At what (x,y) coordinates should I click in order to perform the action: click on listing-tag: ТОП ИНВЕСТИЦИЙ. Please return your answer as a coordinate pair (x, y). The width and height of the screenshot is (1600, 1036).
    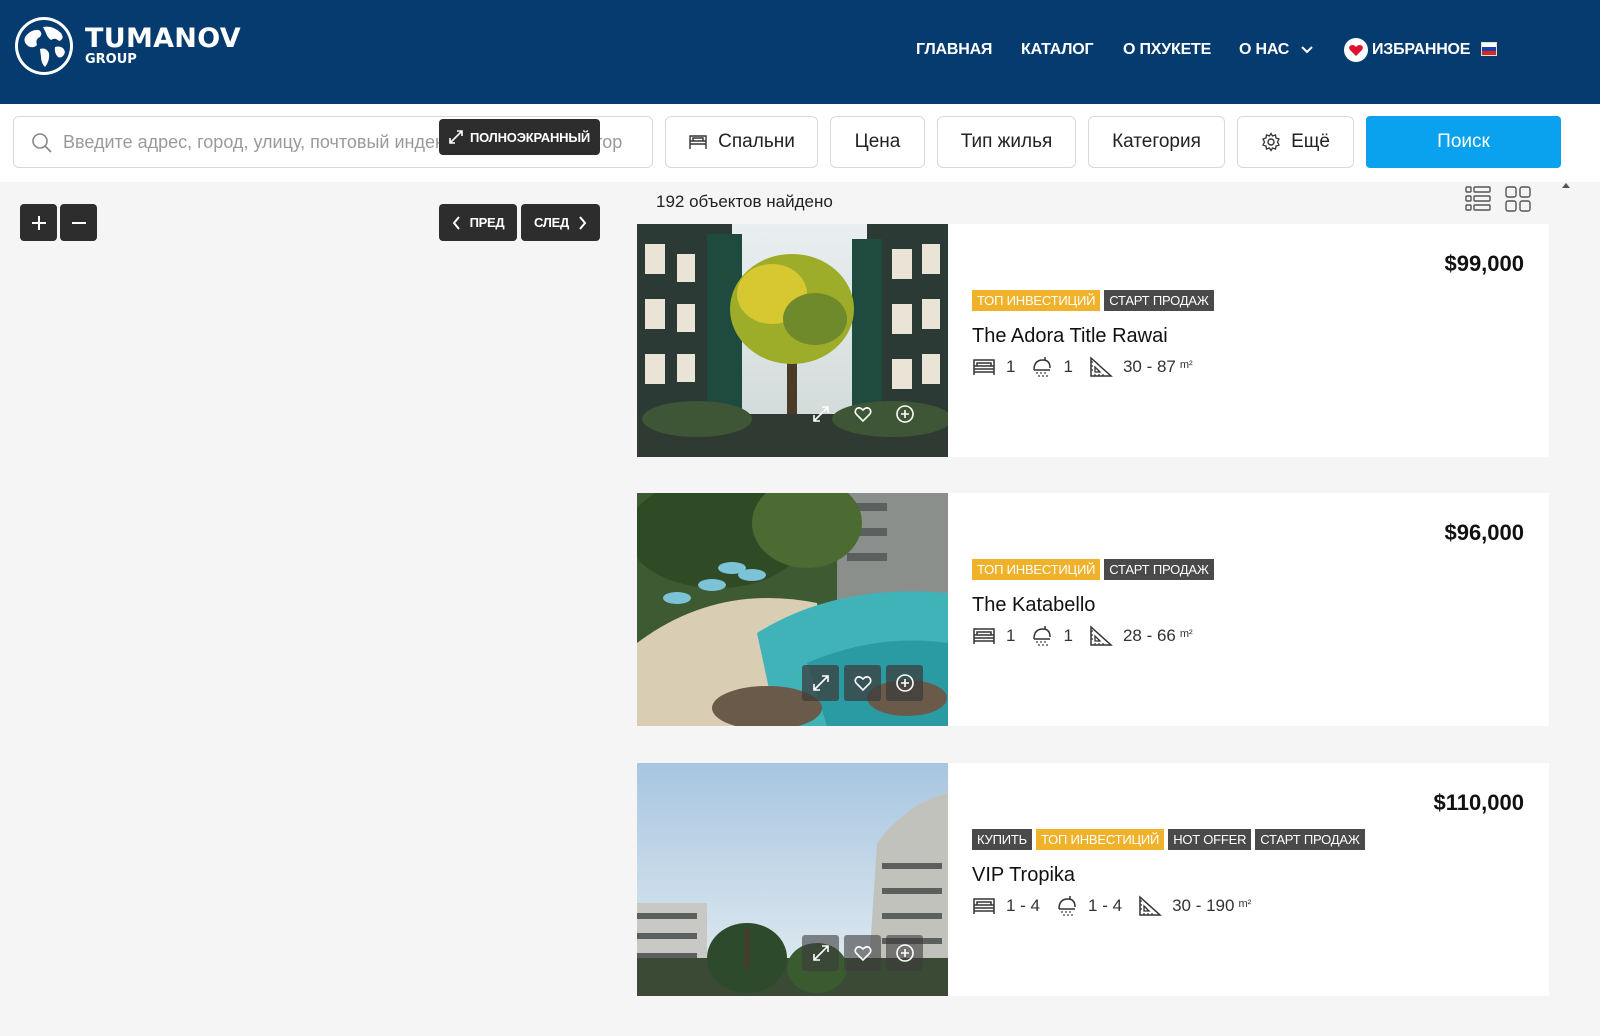
    Looking at the image, I should click on (1100, 839).